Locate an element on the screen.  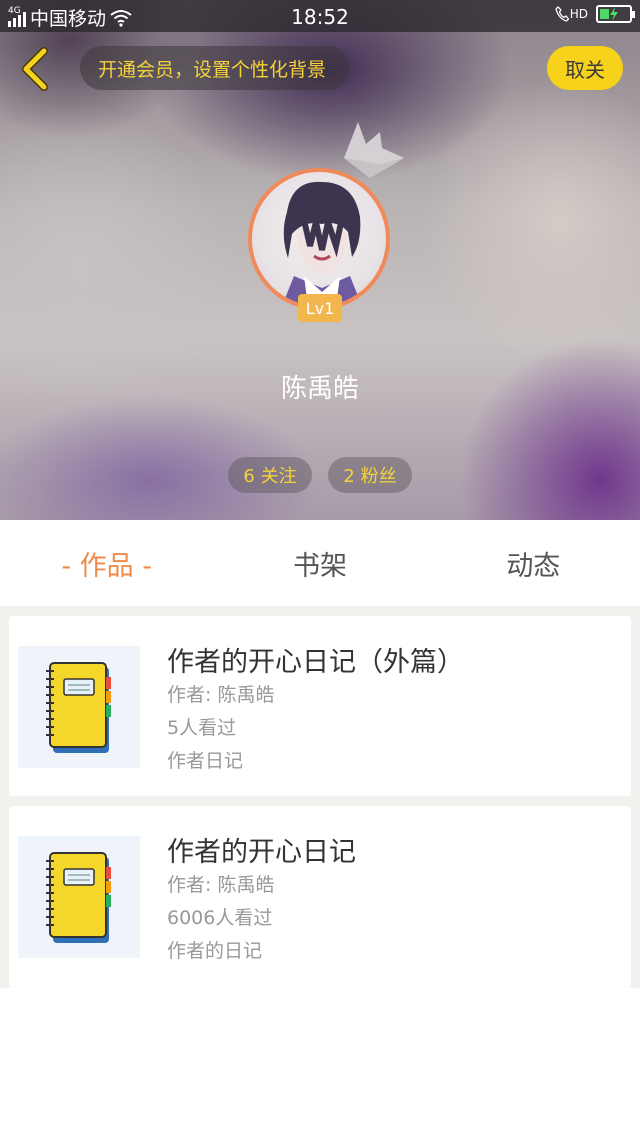
back-button is located at coordinates (34, 69).